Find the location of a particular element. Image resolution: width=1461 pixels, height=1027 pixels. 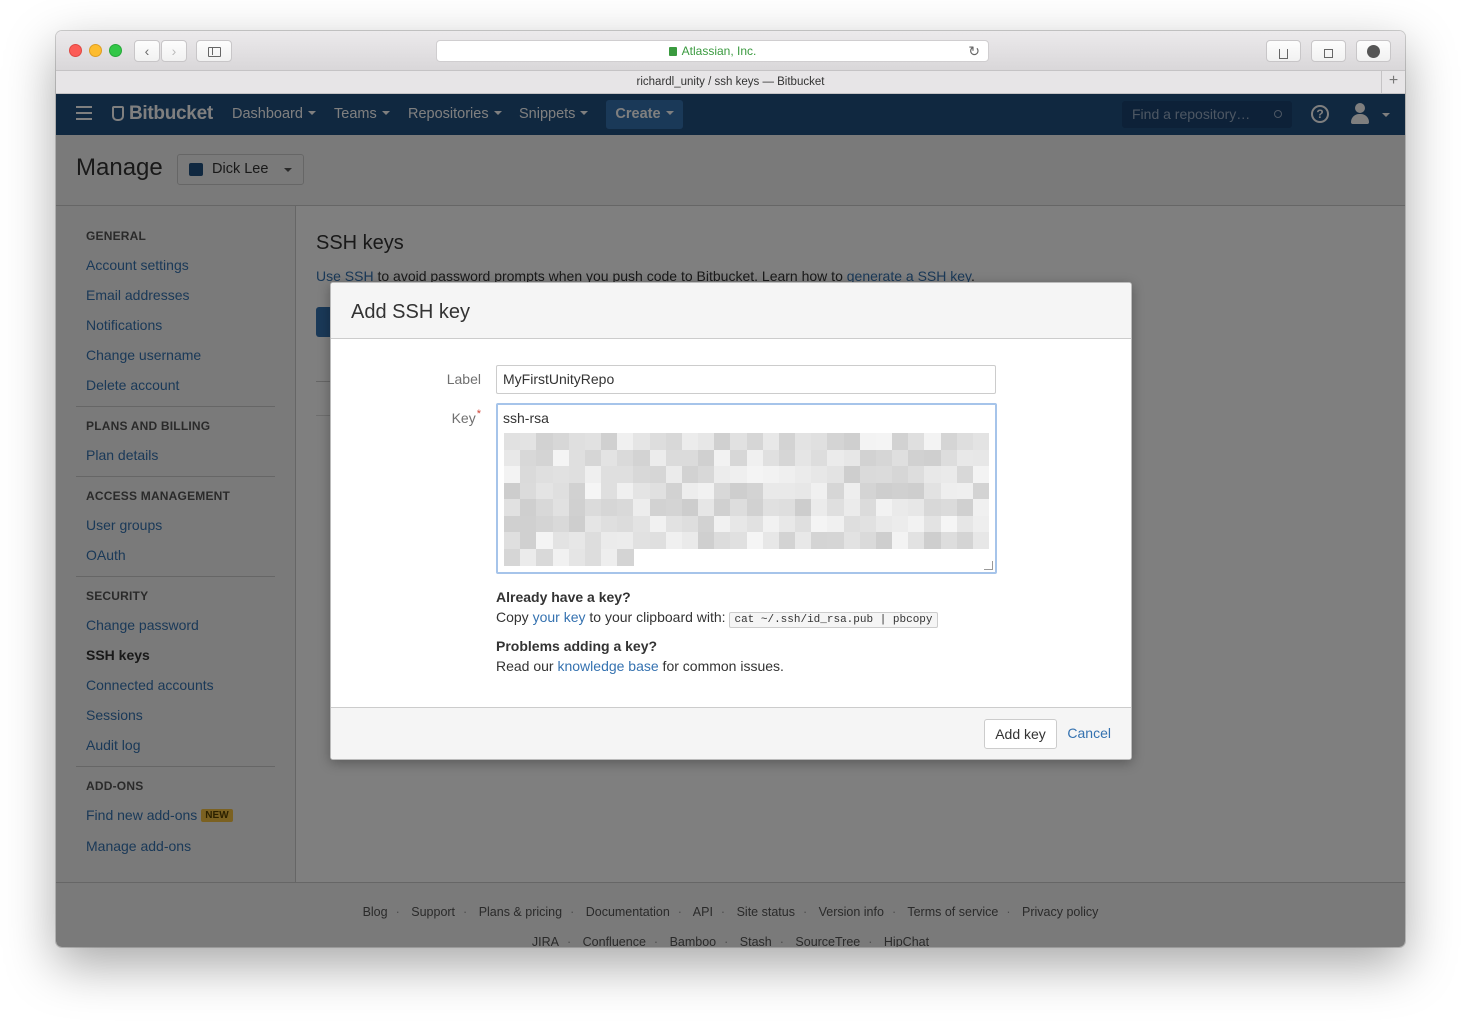

already-title-text: Already have a key? is located at coordinates (563, 597).